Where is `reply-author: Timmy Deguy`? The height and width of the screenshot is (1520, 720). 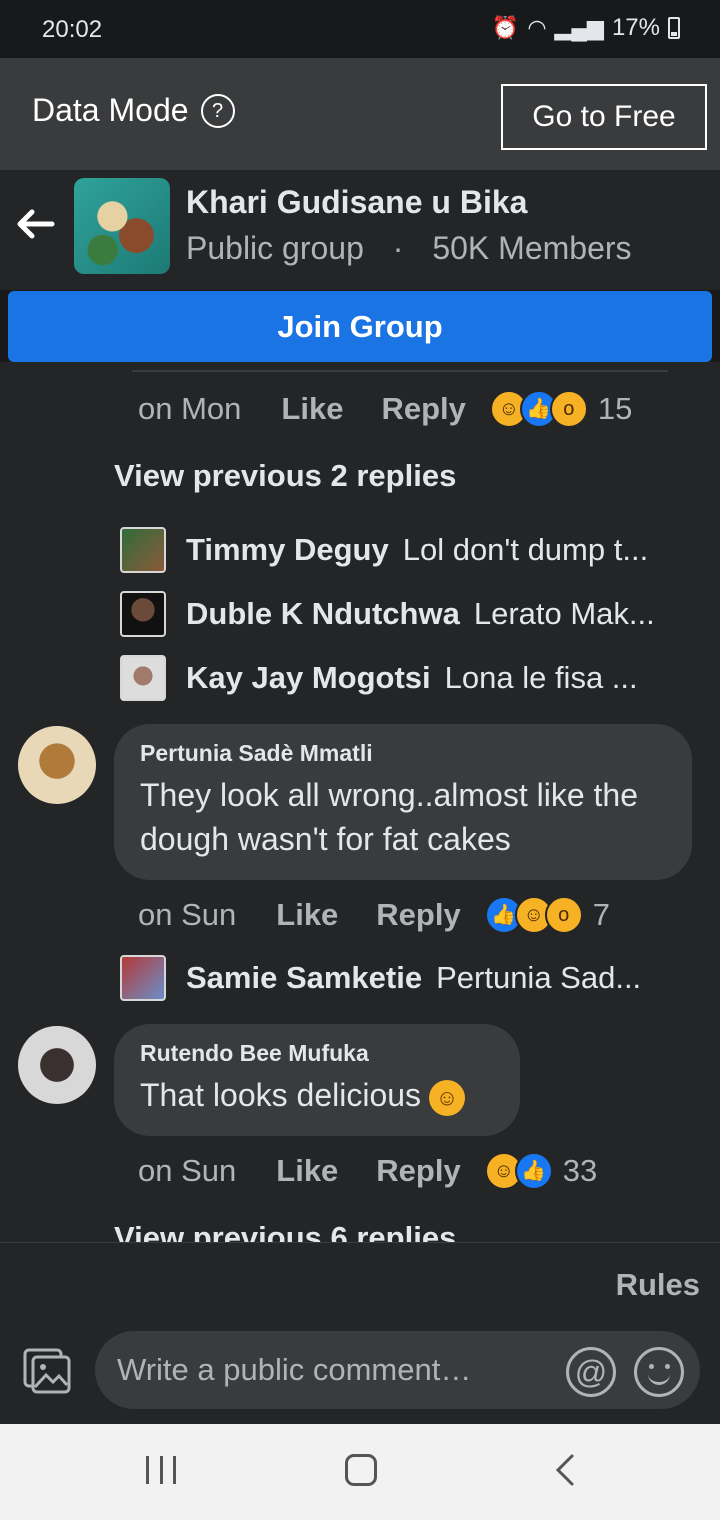
reply-author: Timmy Deguy is located at coordinates (287, 549).